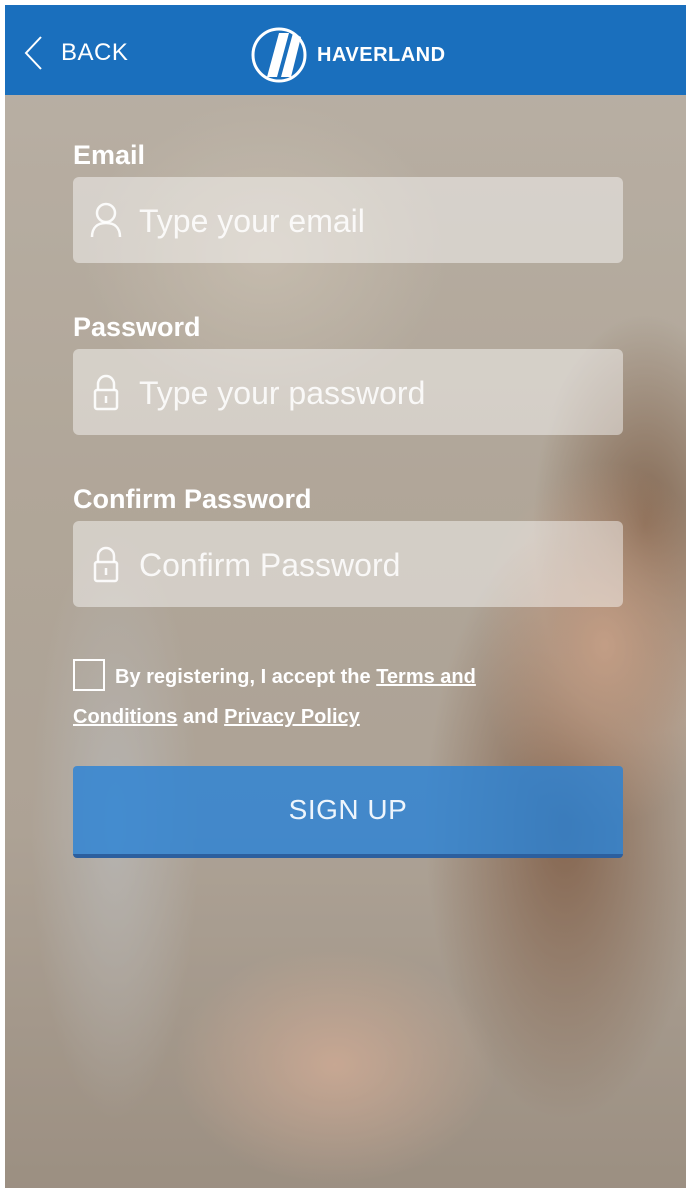 The width and height of the screenshot is (686, 1188). What do you see at coordinates (33, 53) in the screenshot?
I see `chevron-left-icon` at bounding box center [33, 53].